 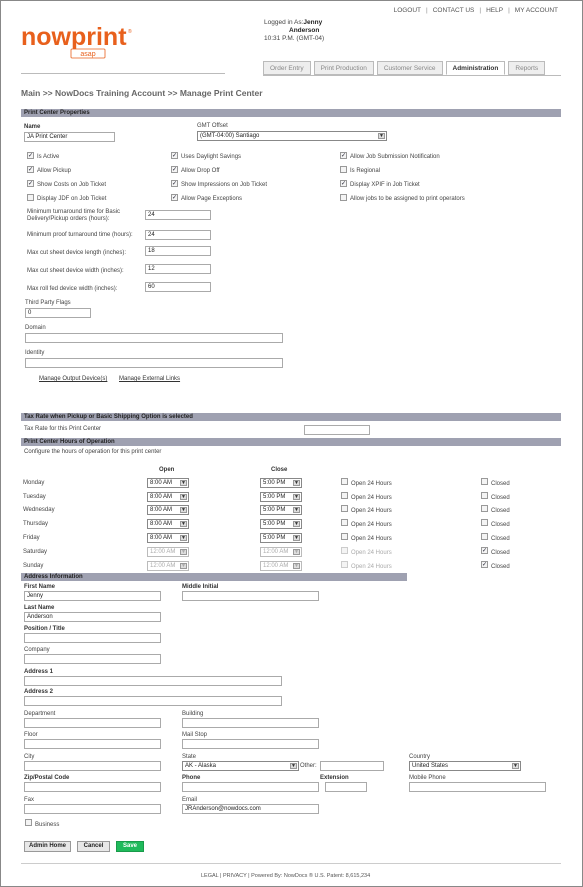 What do you see at coordinates (37, 650) in the screenshot?
I see `company-label: Company` at bounding box center [37, 650].